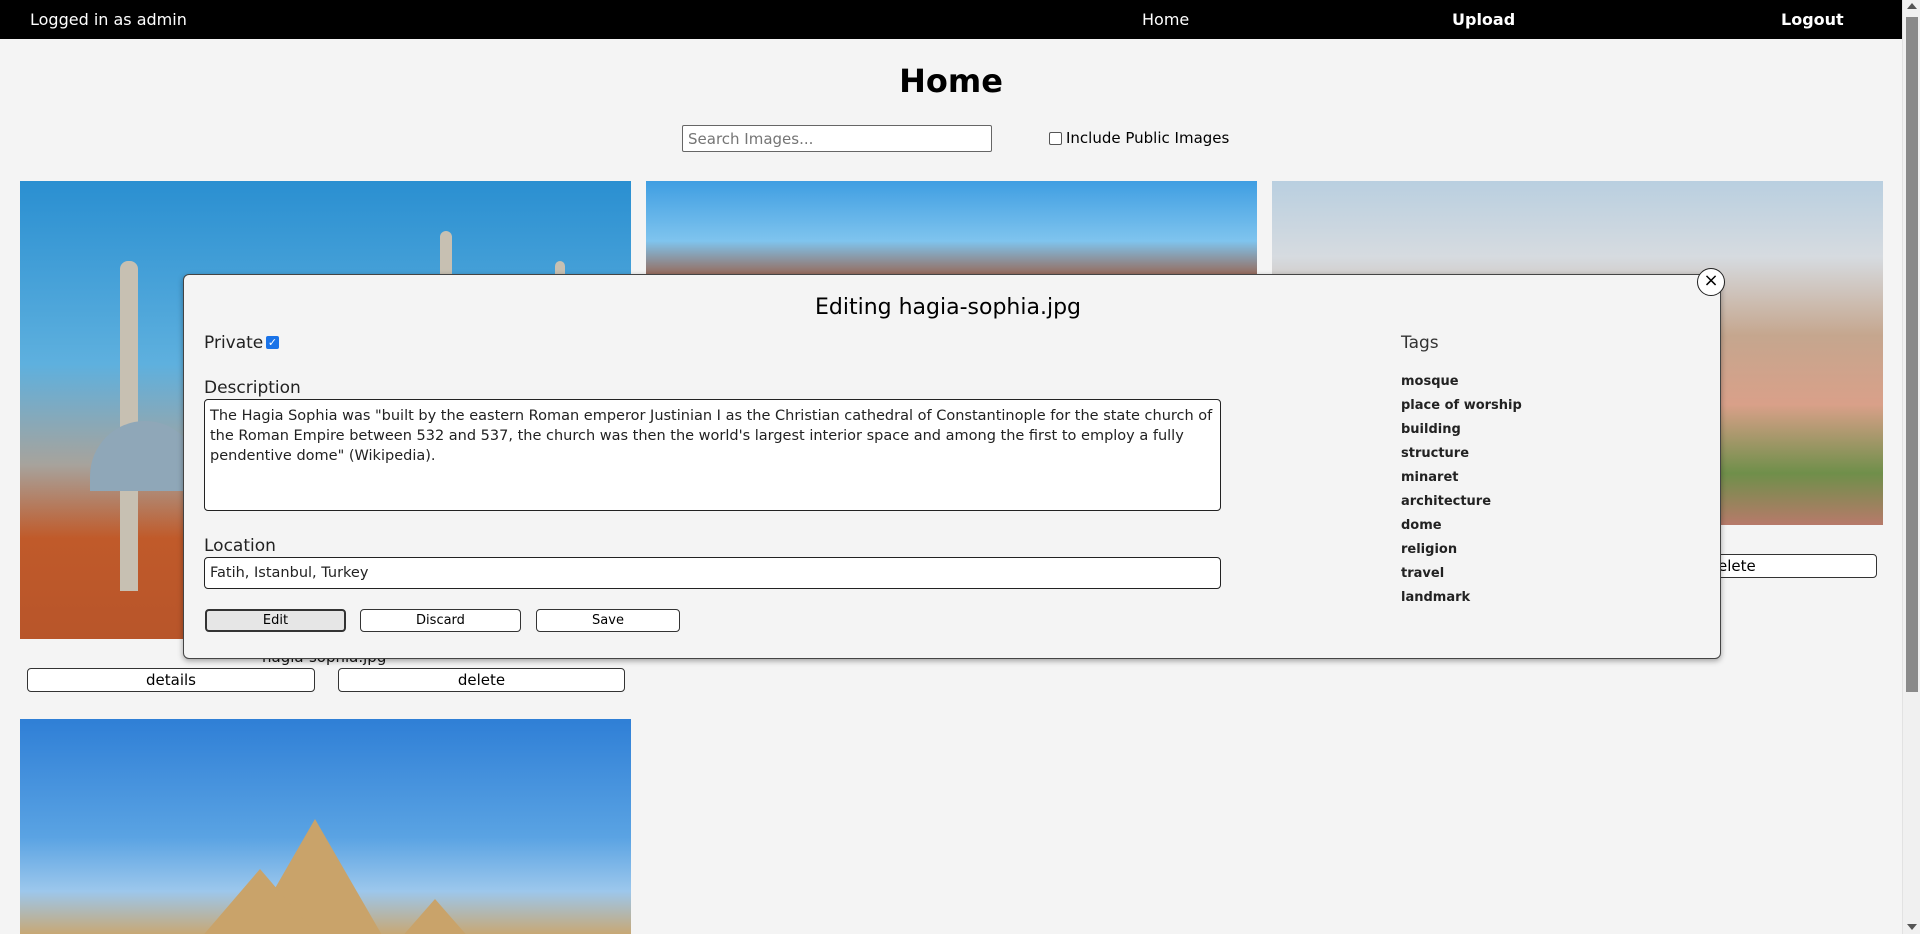 This screenshot has height=934, width=1920. What do you see at coordinates (1429, 549) in the screenshot?
I see `tag-item: religion` at bounding box center [1429, 549].